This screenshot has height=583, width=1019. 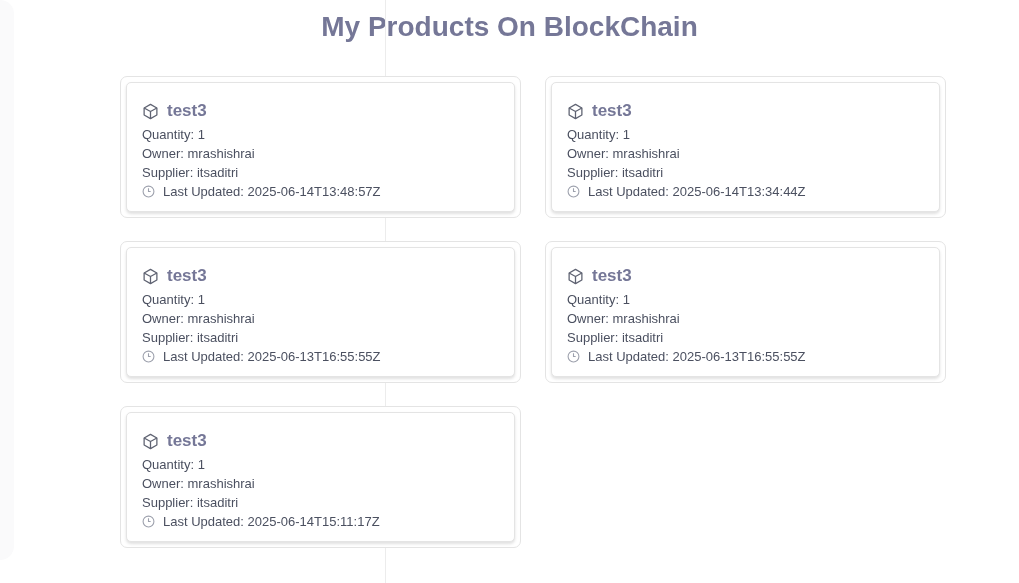 What do you see at coordinates (697, 192) in the screenshot?
I see `last-updated-text: Last Updated: 2025-06-14T13:34:44Z` at bounding box center [697, 192].